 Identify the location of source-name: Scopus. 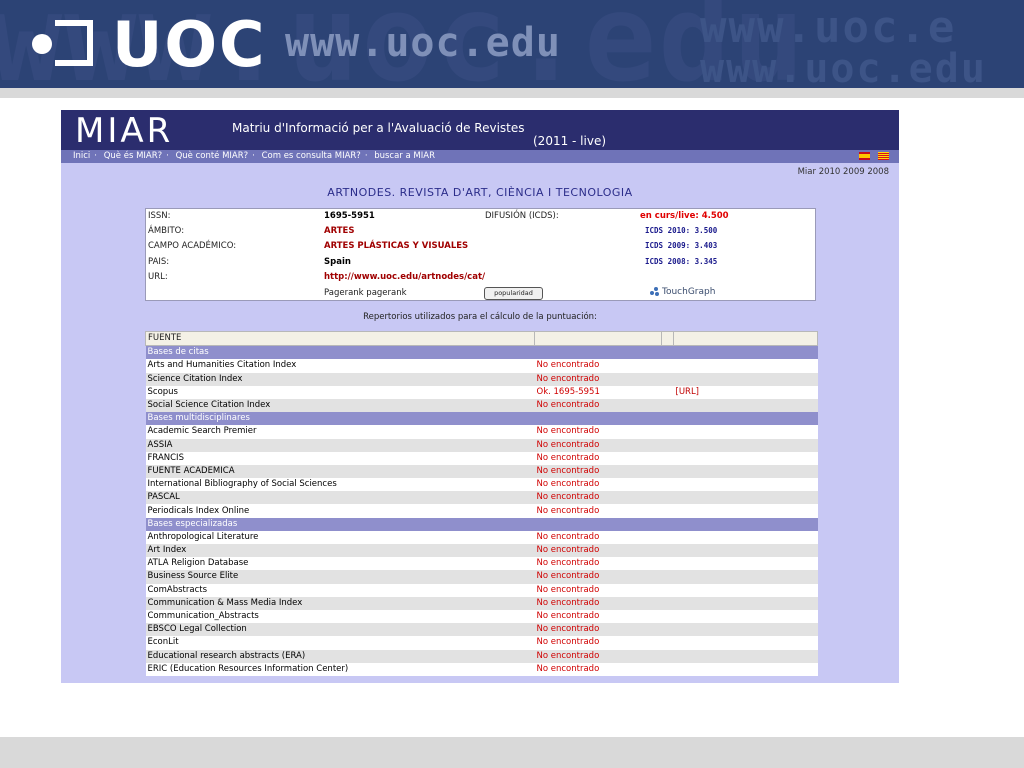
(340, 392).